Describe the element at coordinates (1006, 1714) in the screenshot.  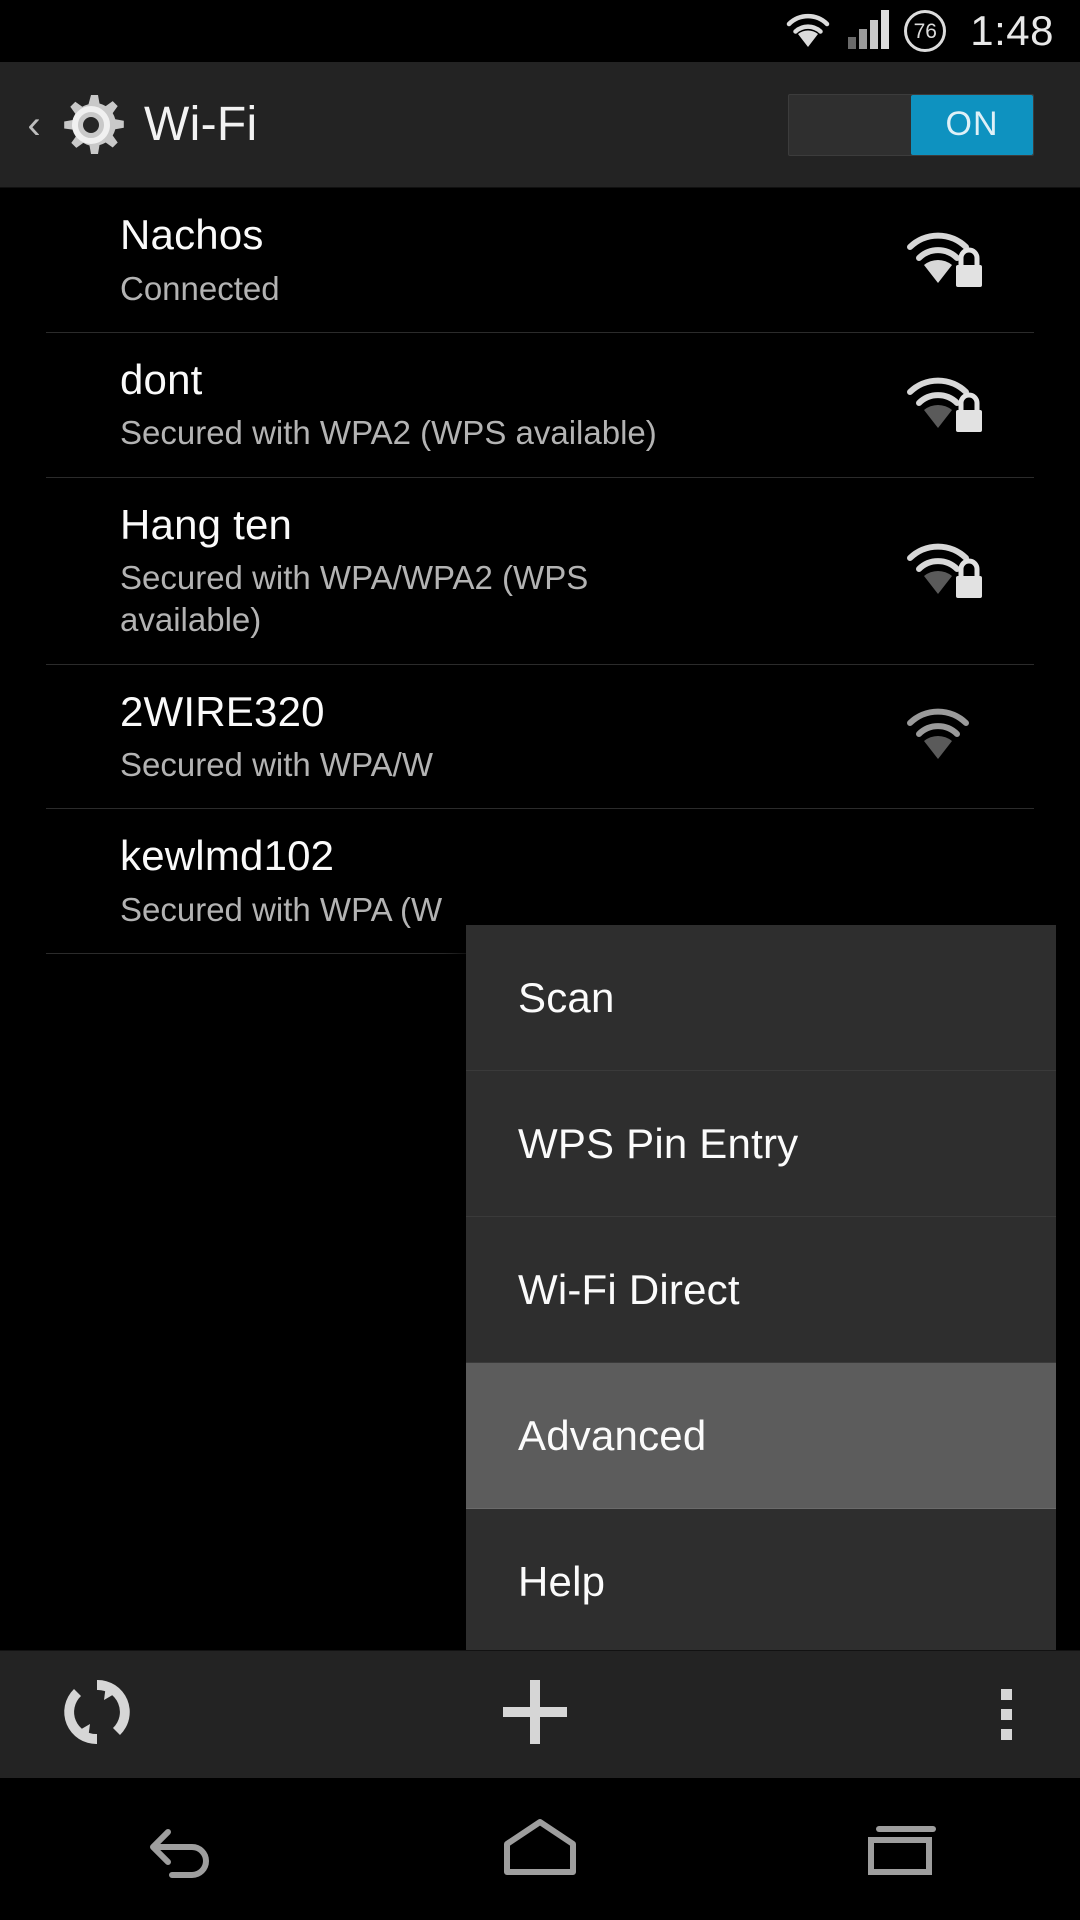
I see `overflow-menu-dots-icon` at that location.